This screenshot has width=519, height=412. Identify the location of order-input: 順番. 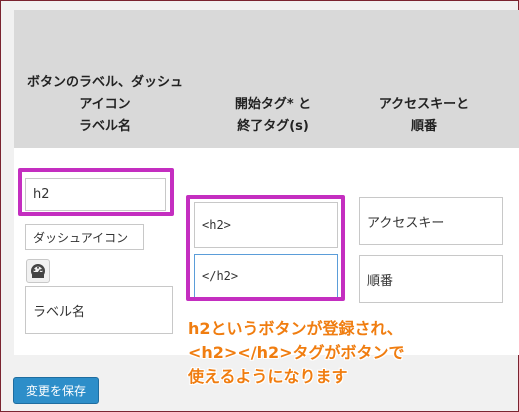
(431, 279).